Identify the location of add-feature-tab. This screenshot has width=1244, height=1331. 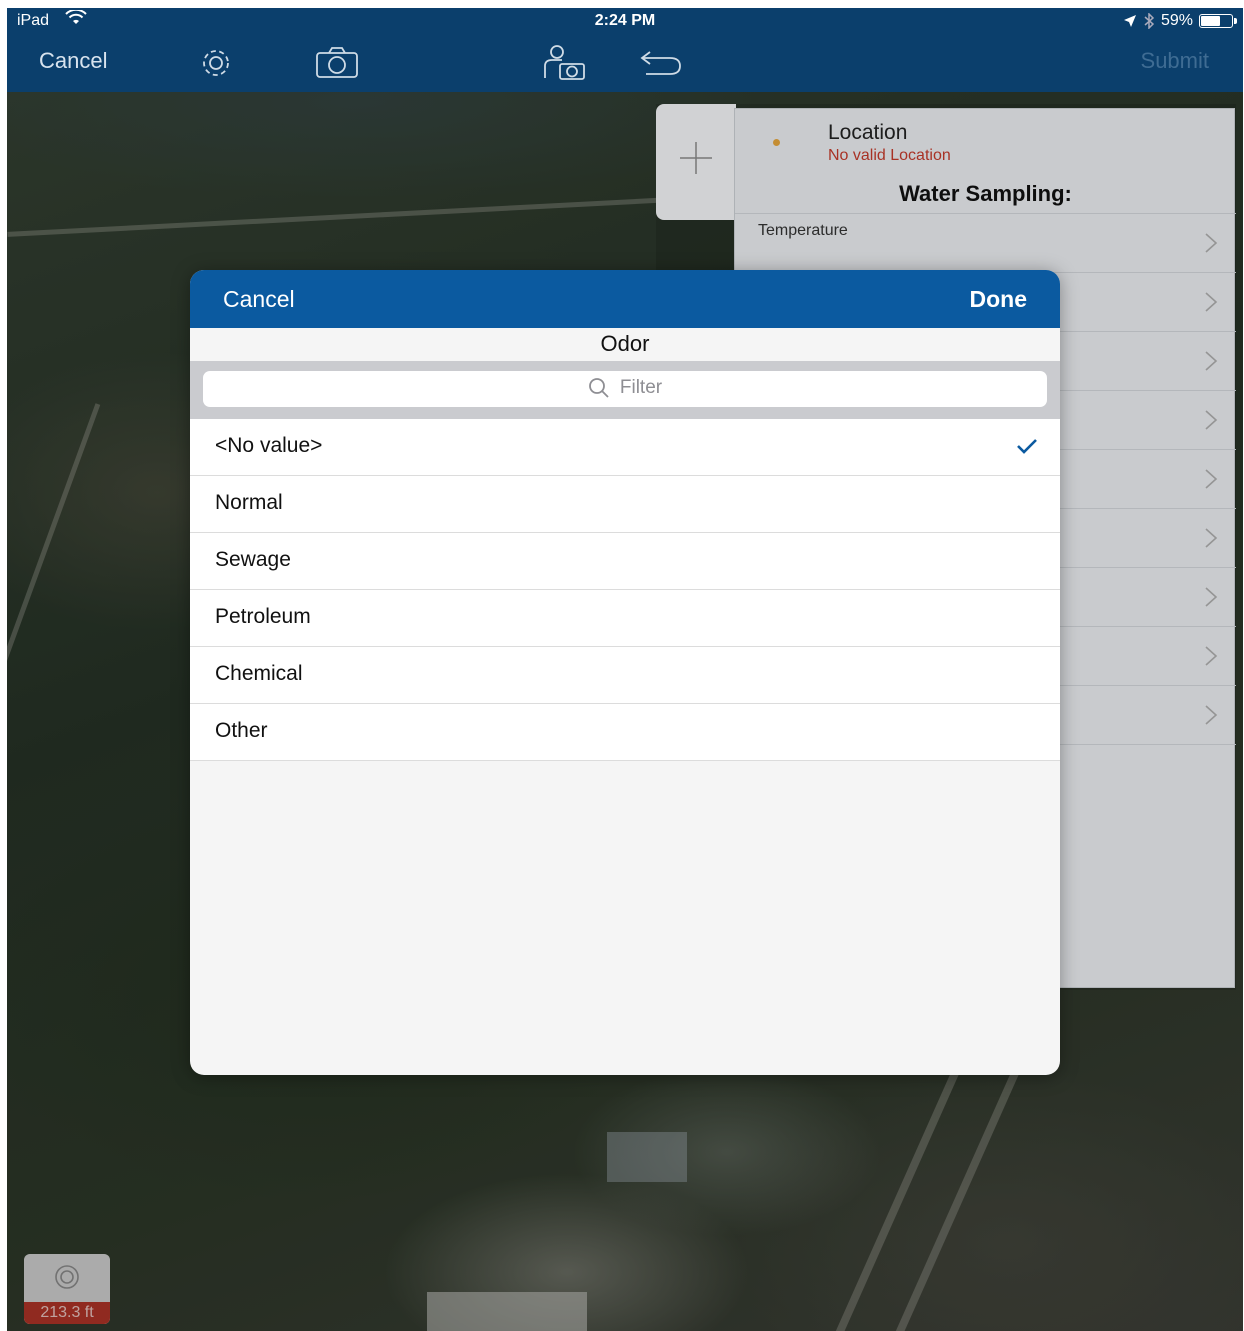
(696, 162).